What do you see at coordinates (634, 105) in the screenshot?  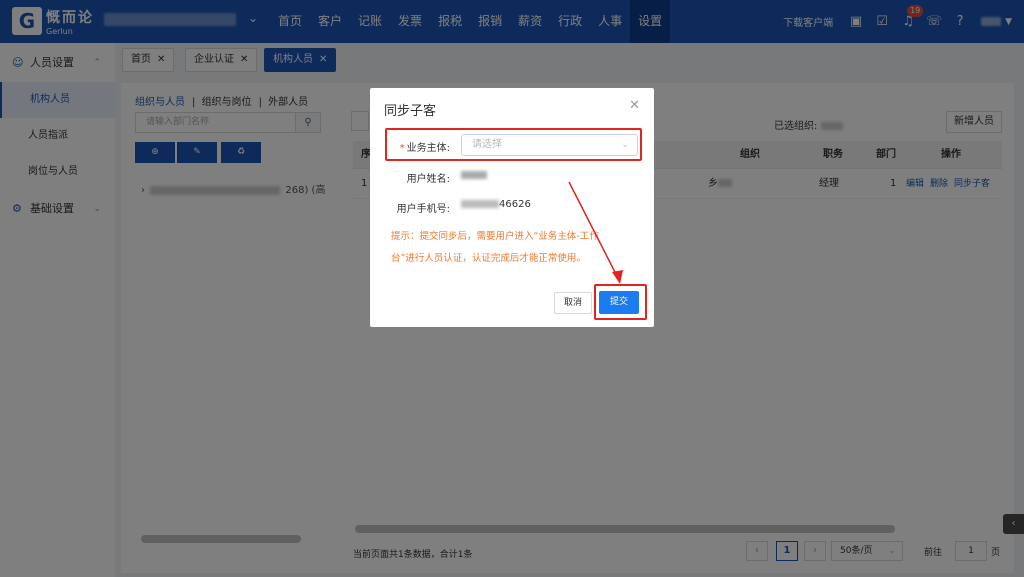 I see `close-icon: ✕` at bounding box center [634, 105].